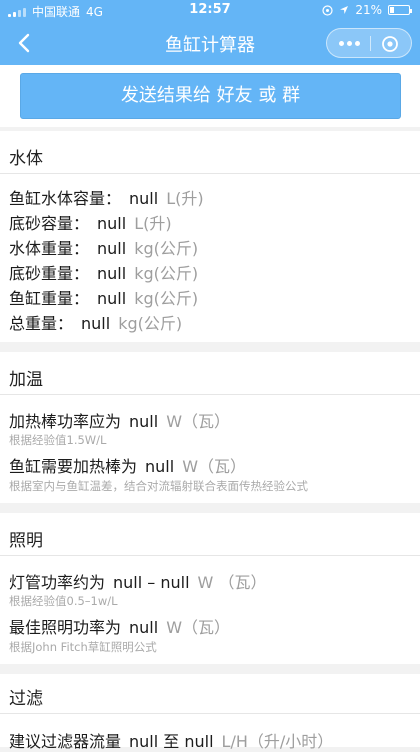 The width and height of the screenshot is (420, 752). I want to click on close-target-icon, so click(390, 44).